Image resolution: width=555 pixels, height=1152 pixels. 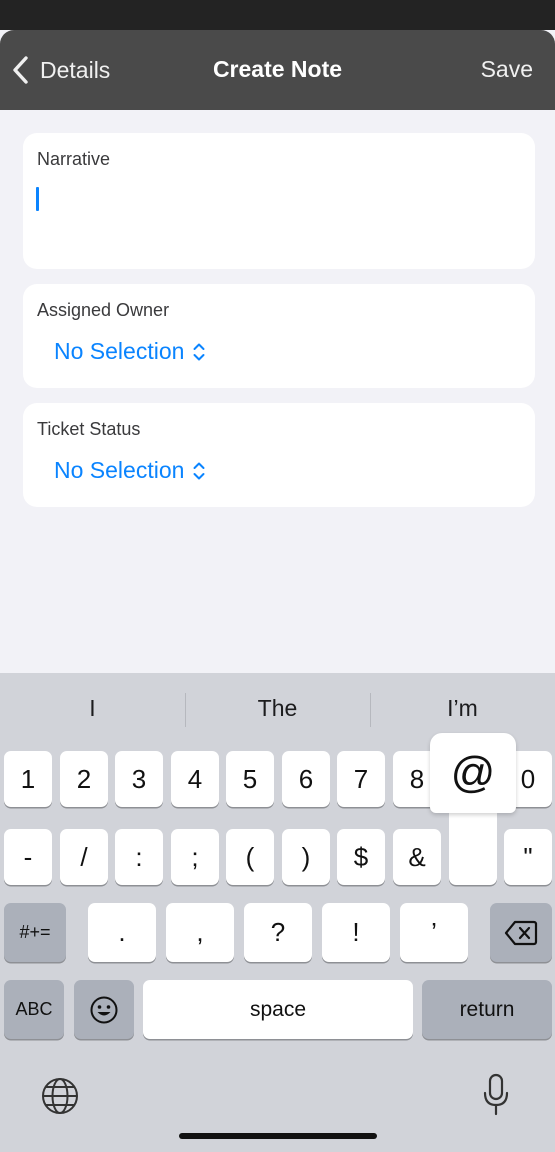 I want to click on key-period: ., so click(x=122, y=932).